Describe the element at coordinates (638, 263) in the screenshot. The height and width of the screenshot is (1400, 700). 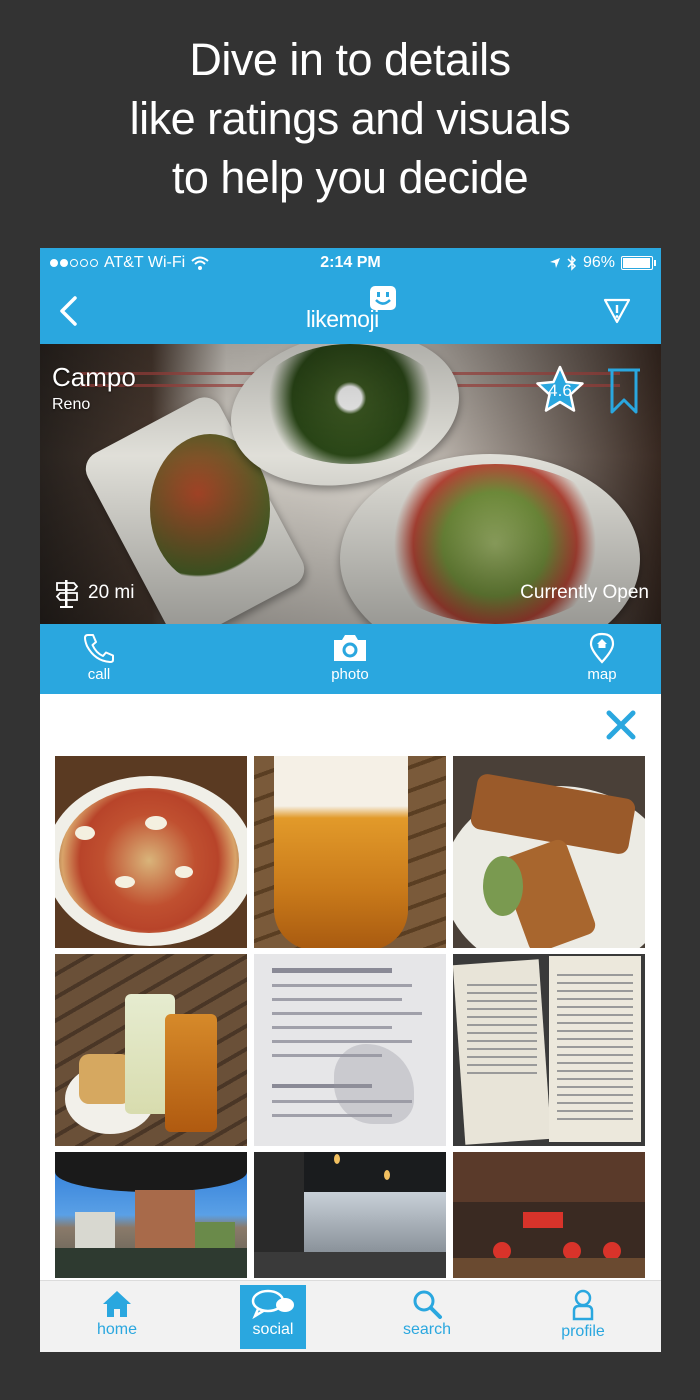
I see `battery-icon` at that location.